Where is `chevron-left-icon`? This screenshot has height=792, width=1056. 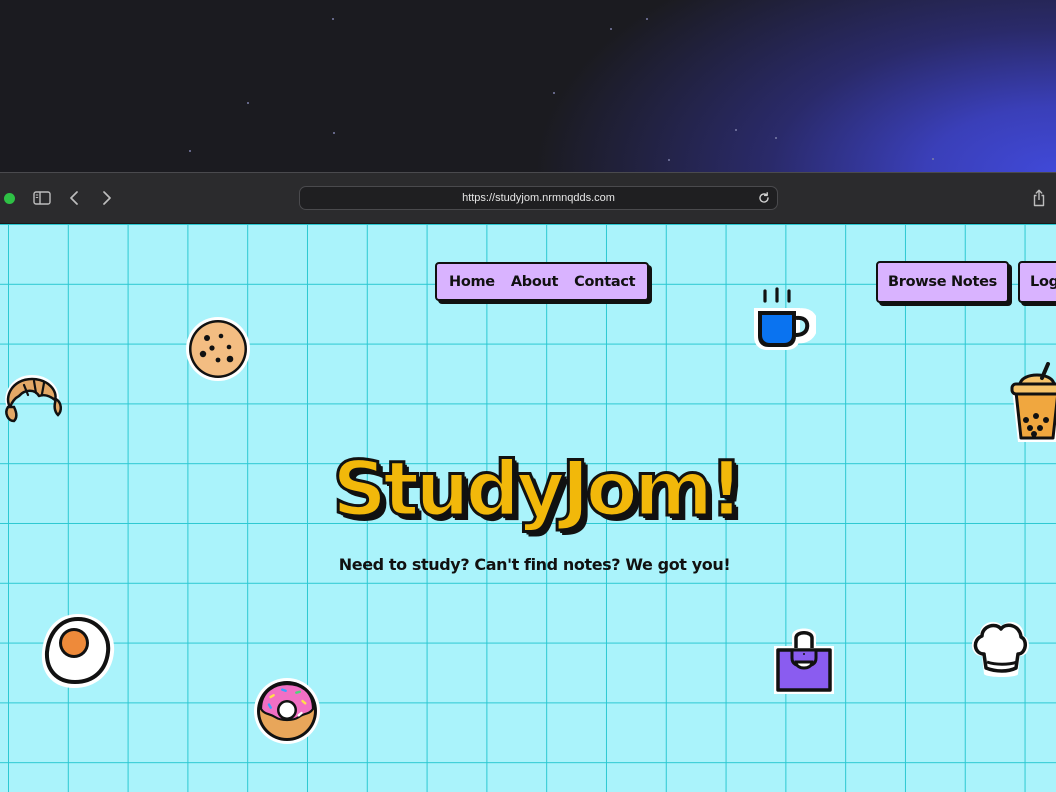 chevron-left-icon is located at coordinates (74, 198).